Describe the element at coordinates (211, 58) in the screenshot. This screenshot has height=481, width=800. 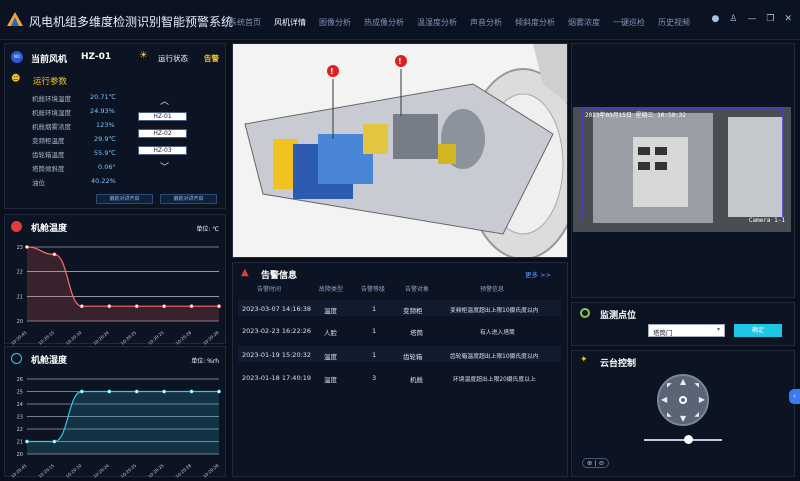
I see `run-status-value: 告警` at that location.